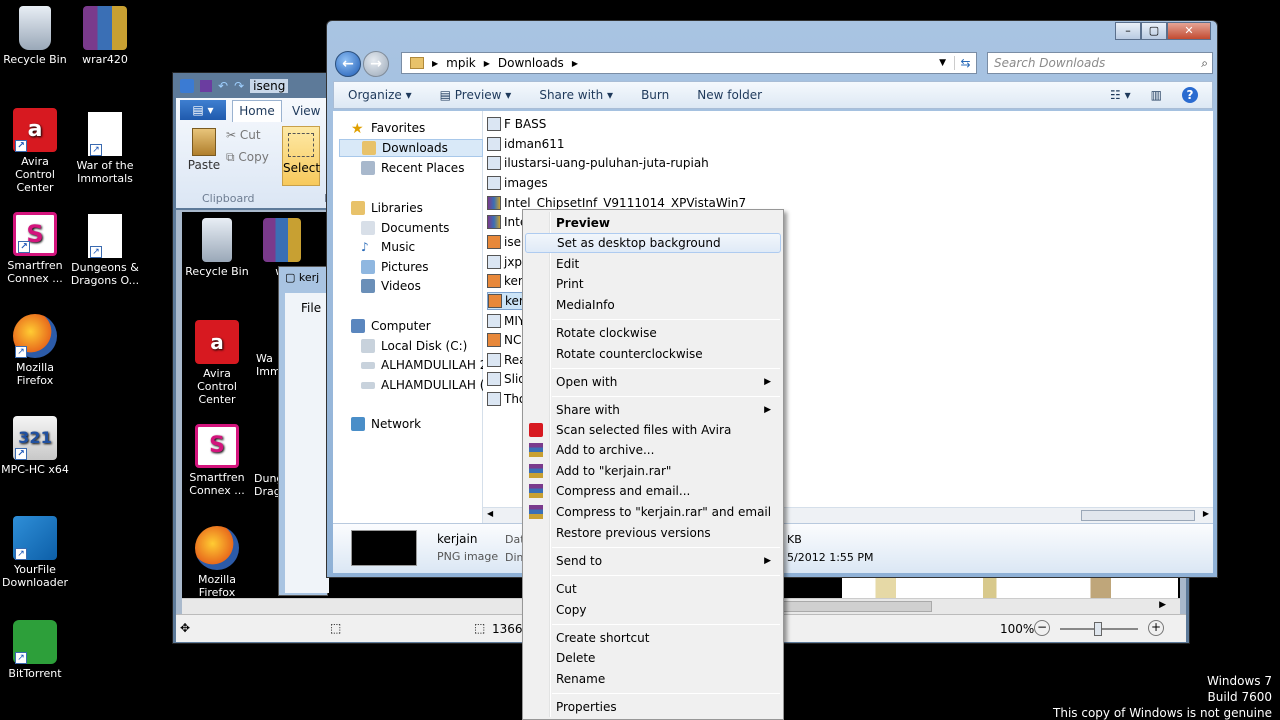 The height and width of the screenshot is (720, 1280). I want to click on zoom-slider, so click(1099, 629).